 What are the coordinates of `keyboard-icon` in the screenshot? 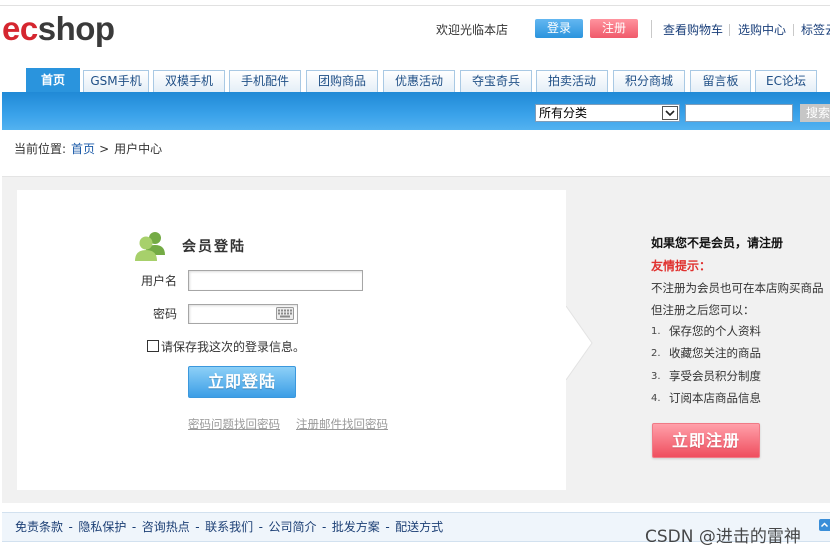 It's located at (285, 313).